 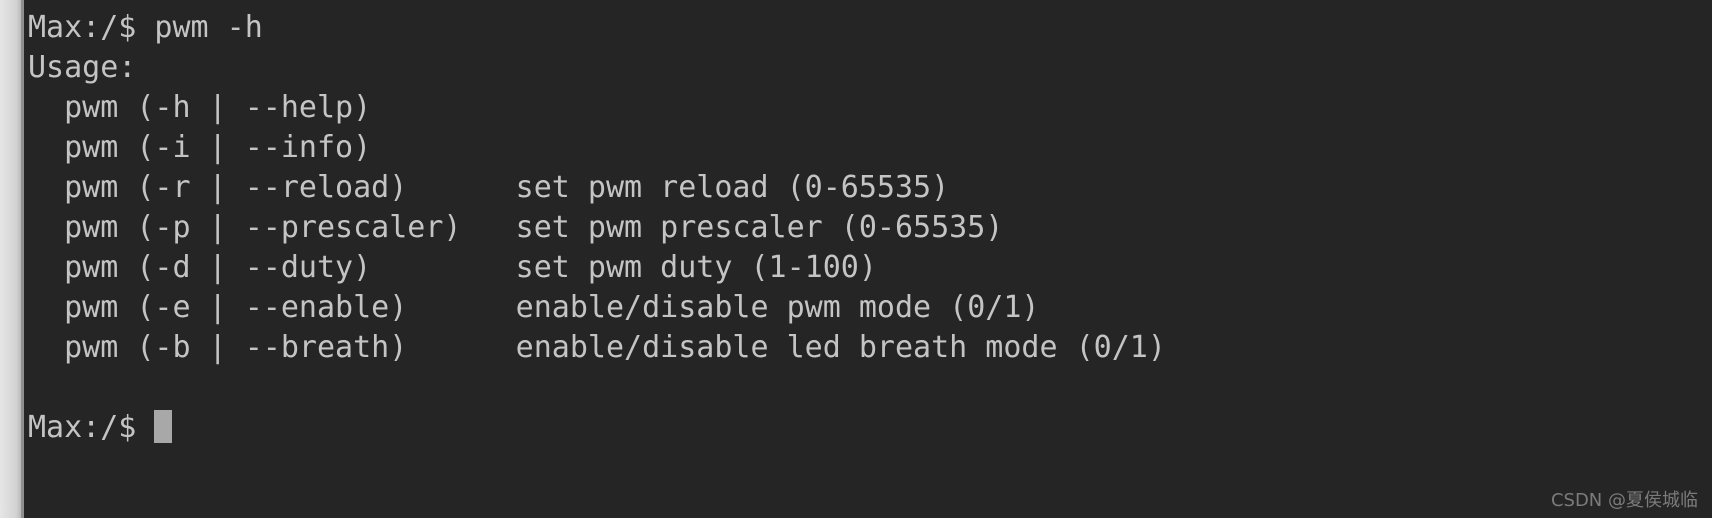 What do you see at coordinates (200, 147) in the screenshot?
I see `terminal-line-option-info: pwm (-i | --info)` at bounding box center [200, 147].